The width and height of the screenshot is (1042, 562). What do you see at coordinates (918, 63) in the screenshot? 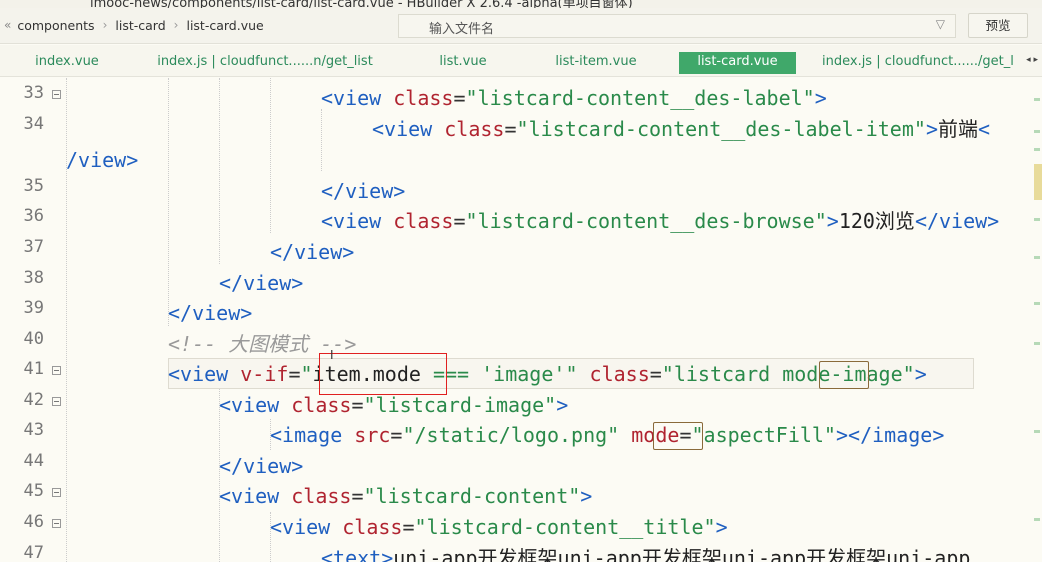
I see `tab-index-js-cloudfunct: index.js | cloudfunct....../get_l` at bounding box center [918, 63].